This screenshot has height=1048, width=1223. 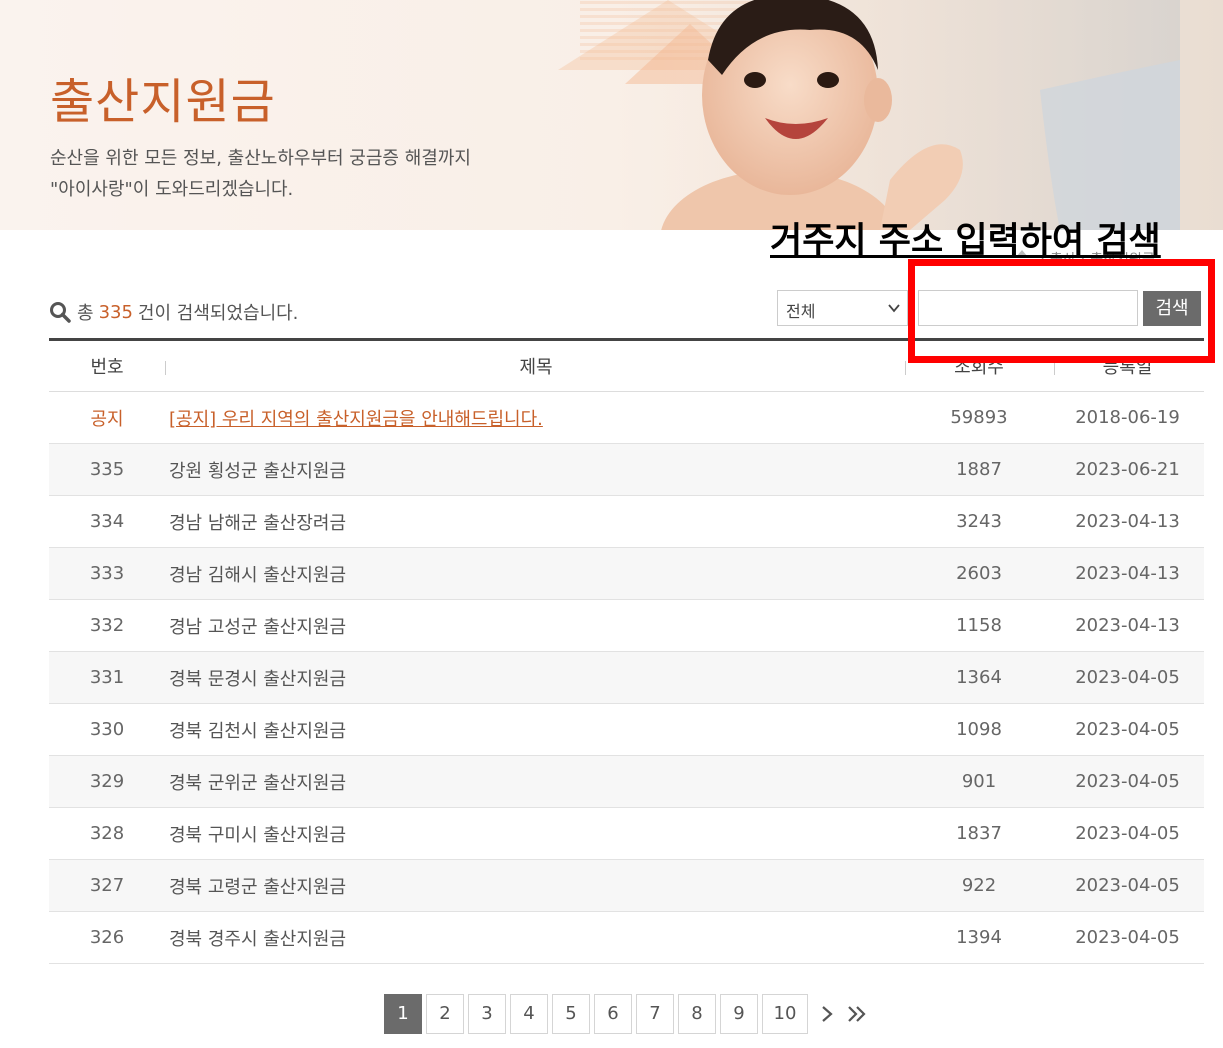 What do you see at coordinates (107, 885) in the screenshot?
I see `row-number: 327` at bounding box center [107, 885].